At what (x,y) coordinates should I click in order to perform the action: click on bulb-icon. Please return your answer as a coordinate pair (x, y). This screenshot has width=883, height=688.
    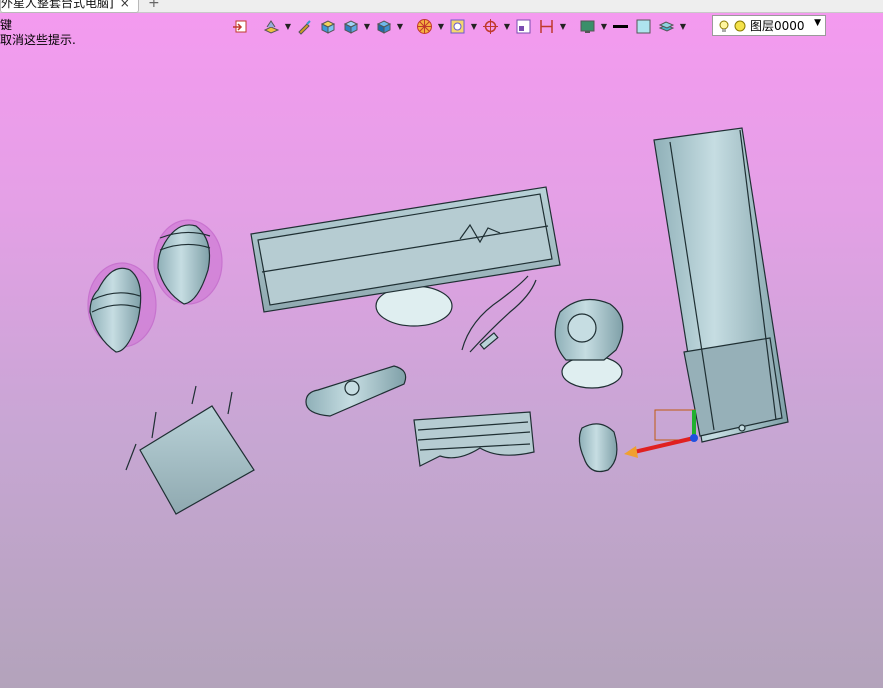
    Looking at the image, I should click on (724, 26).